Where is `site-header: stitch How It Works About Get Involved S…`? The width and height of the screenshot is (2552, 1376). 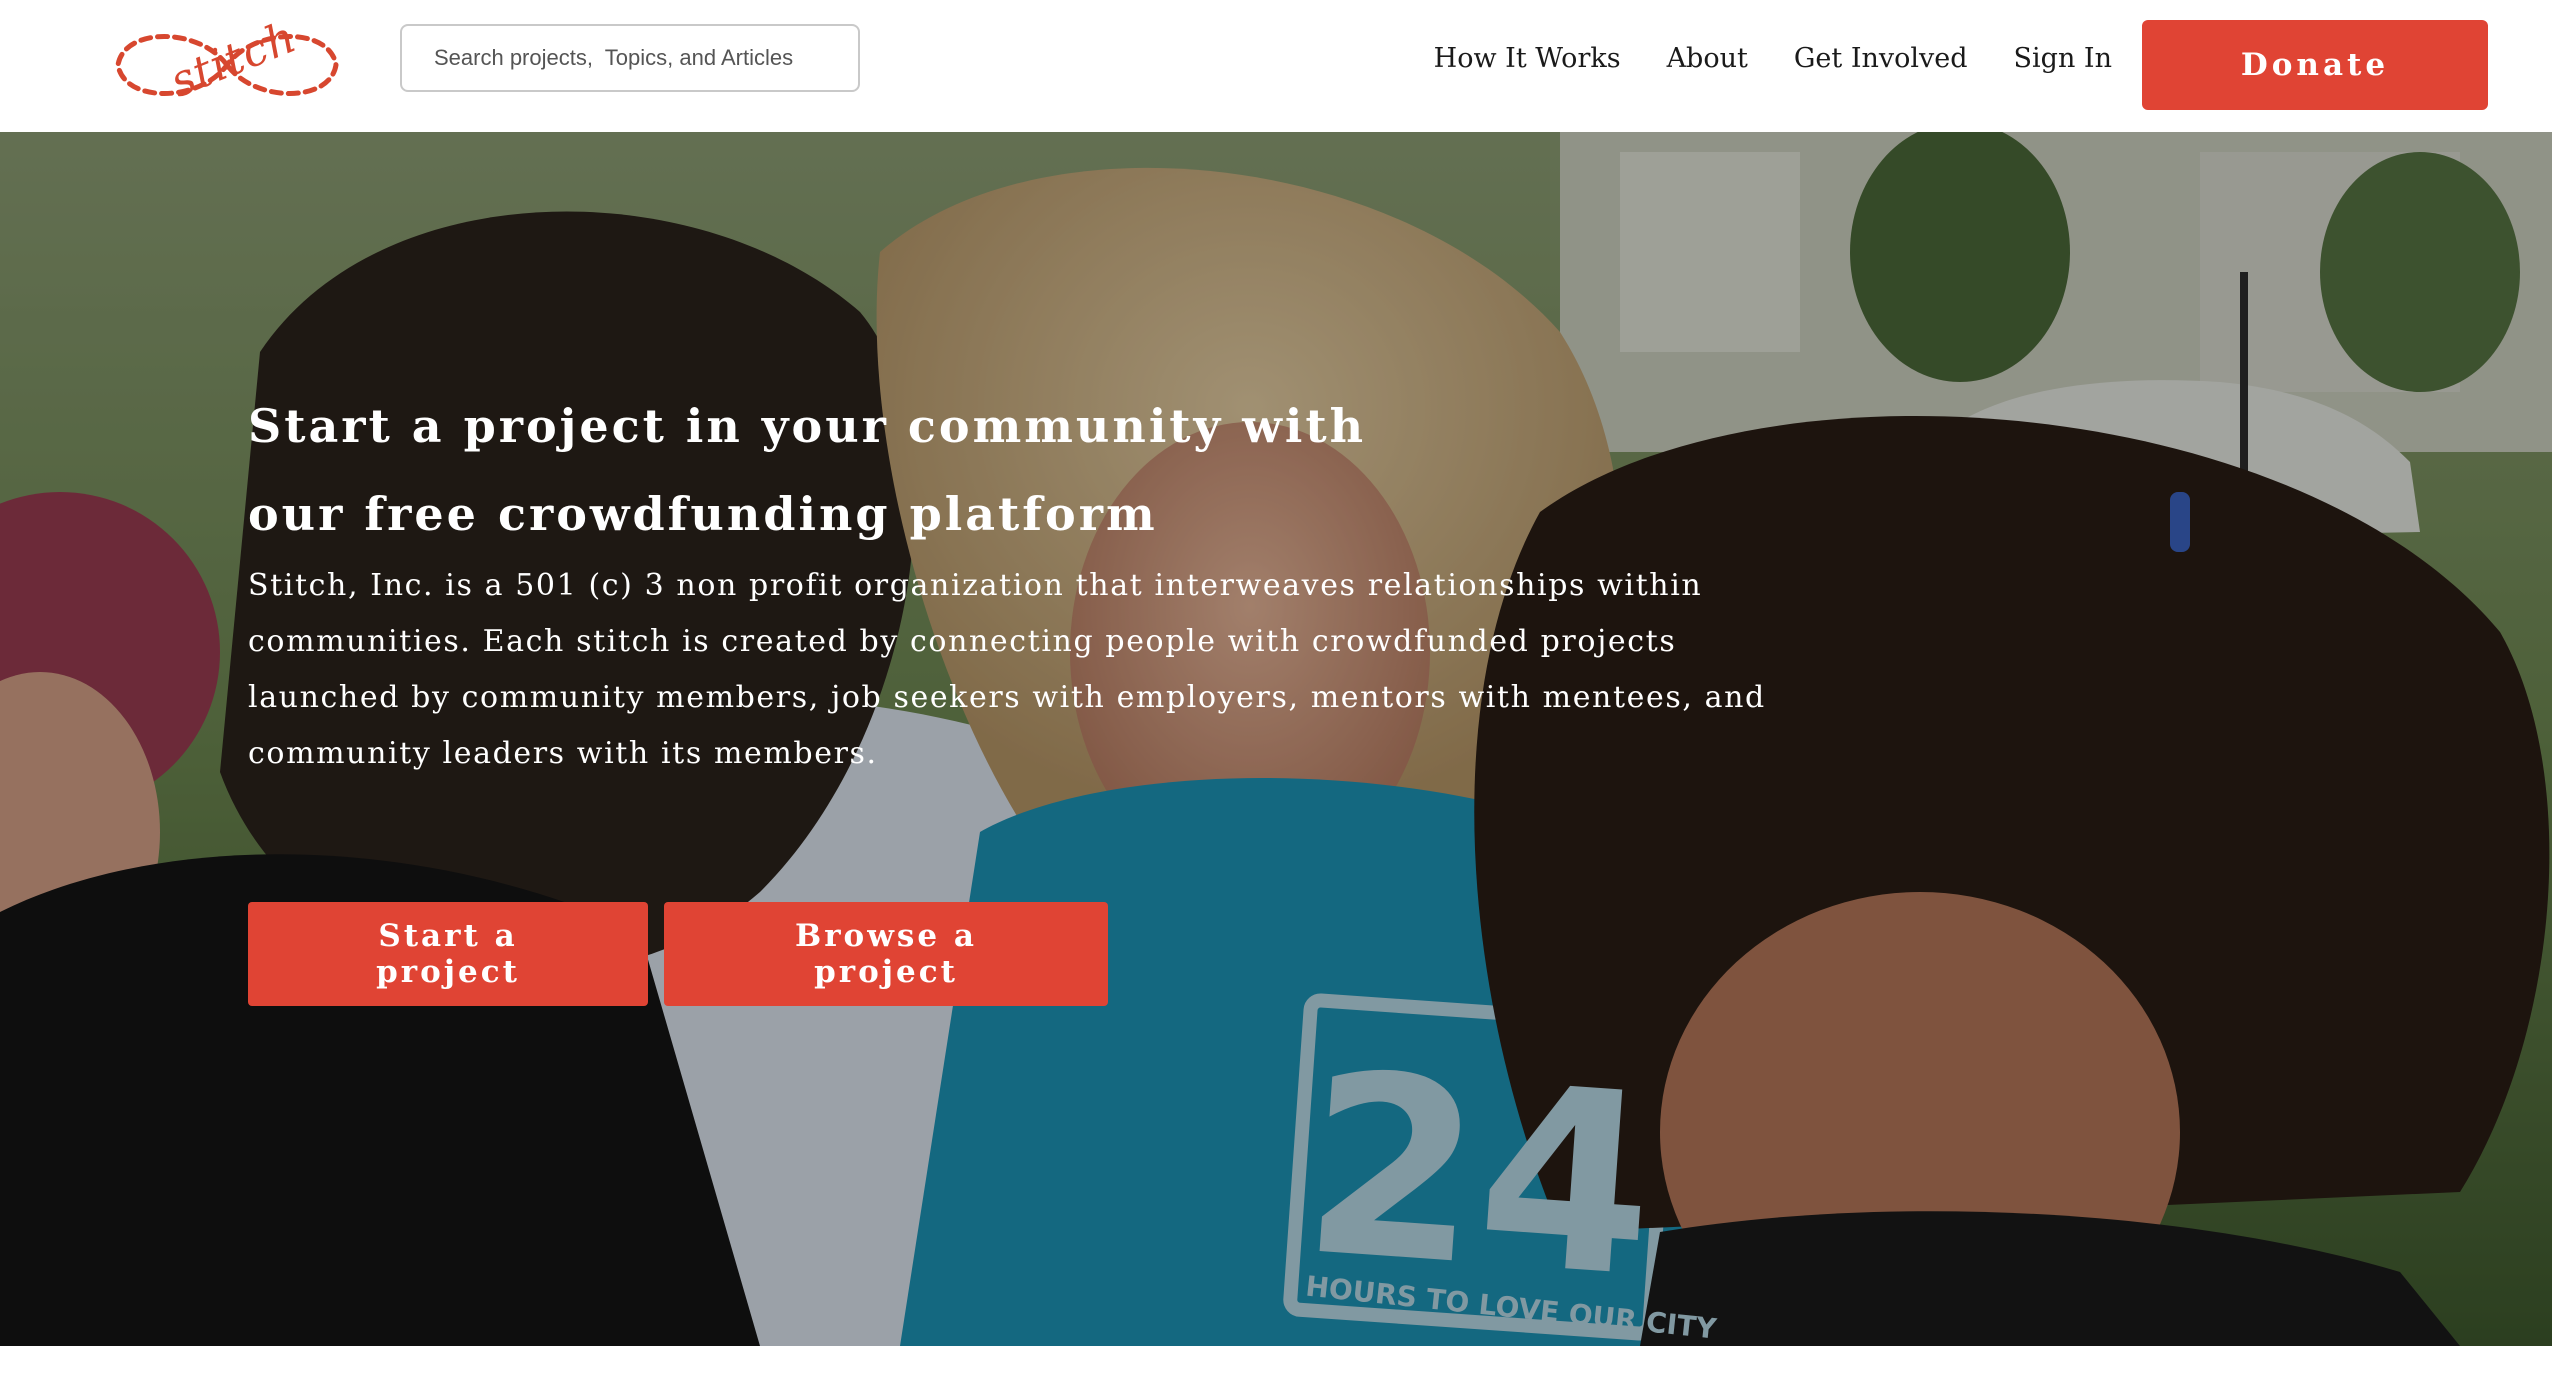
site-header: stitch How It Works About Get Involved S… is located at coordinates (1276, 66).